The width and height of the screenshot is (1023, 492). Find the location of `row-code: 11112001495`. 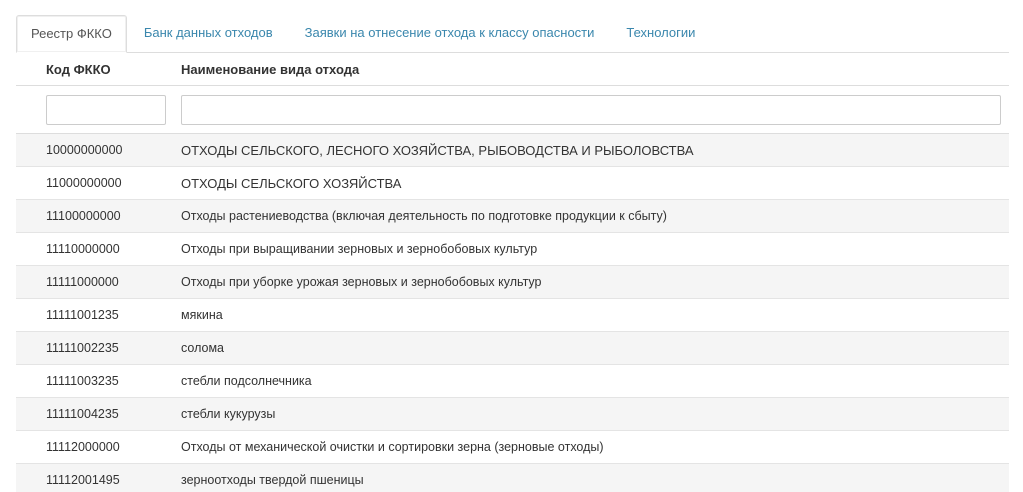

row-code: 11112001495 is located at coordinates (83, 480).